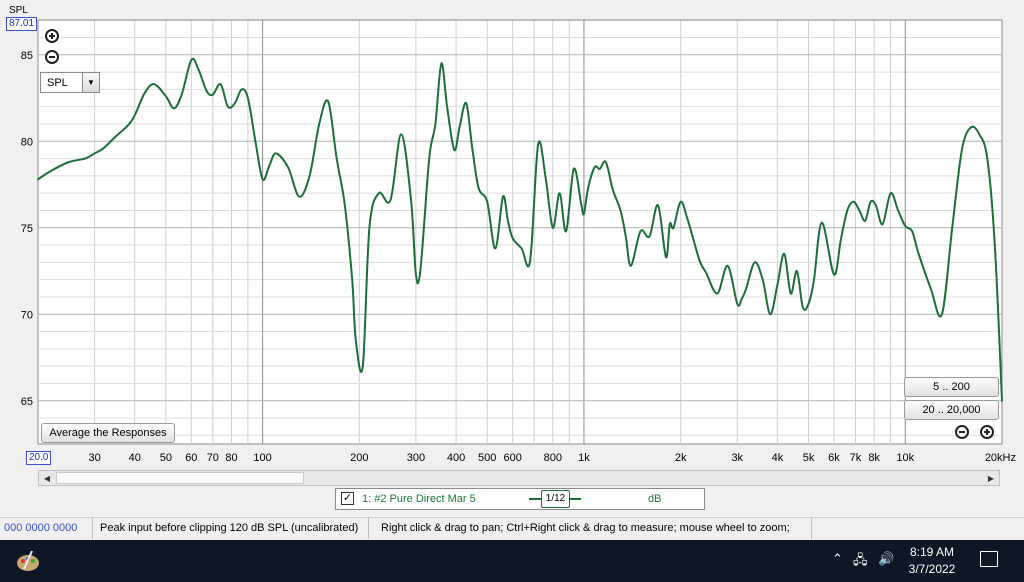 The height and width of the screenshot is (582, 1024). I want to click on x-tick-label: 6k, so click(834, 458).